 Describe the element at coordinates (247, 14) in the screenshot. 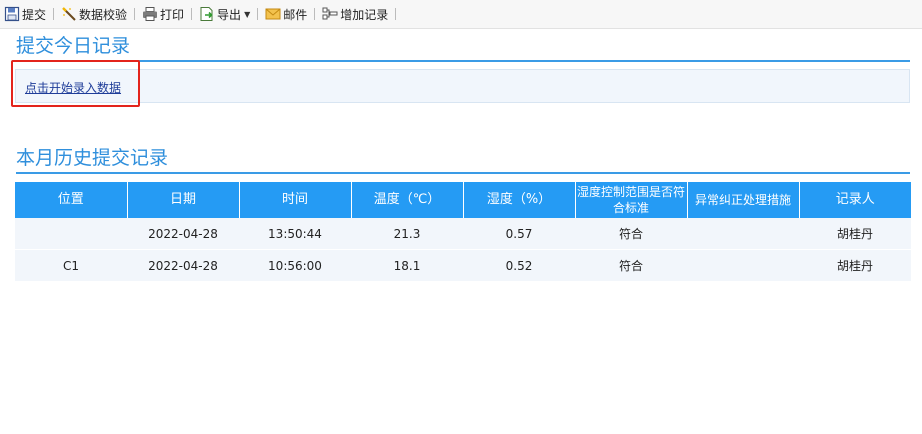

I see `chevron-down-icon: ▼` at that location.